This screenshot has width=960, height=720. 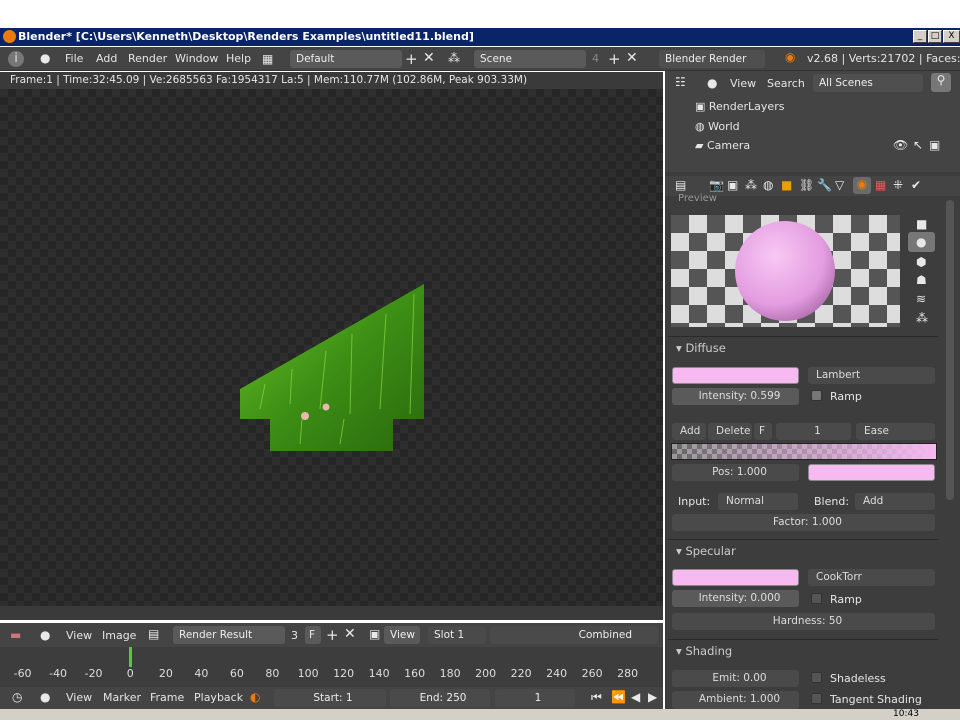 What do you see at coordinates (816, 698) in the screenshot?
I see `tangent-shading-checkbox` at bounding box center [816, 698].